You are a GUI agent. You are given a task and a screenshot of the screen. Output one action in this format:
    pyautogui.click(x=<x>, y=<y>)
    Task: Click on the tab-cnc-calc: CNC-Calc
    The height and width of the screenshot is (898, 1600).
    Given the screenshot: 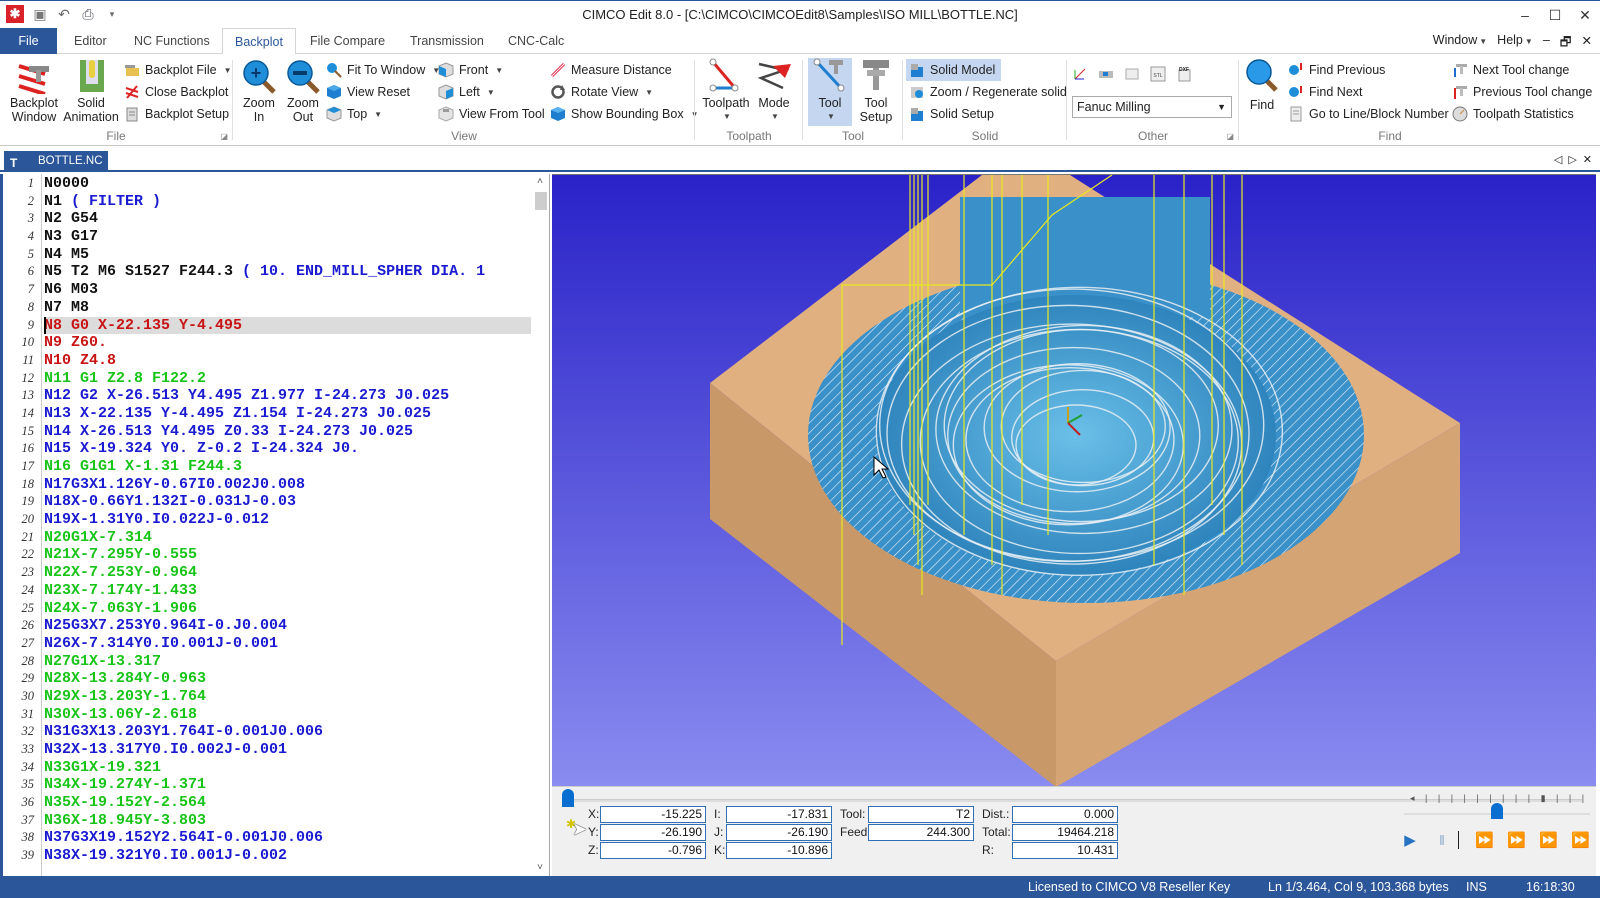 What is the action you would take?
    pyautogui.click(x=536, y=41)
    